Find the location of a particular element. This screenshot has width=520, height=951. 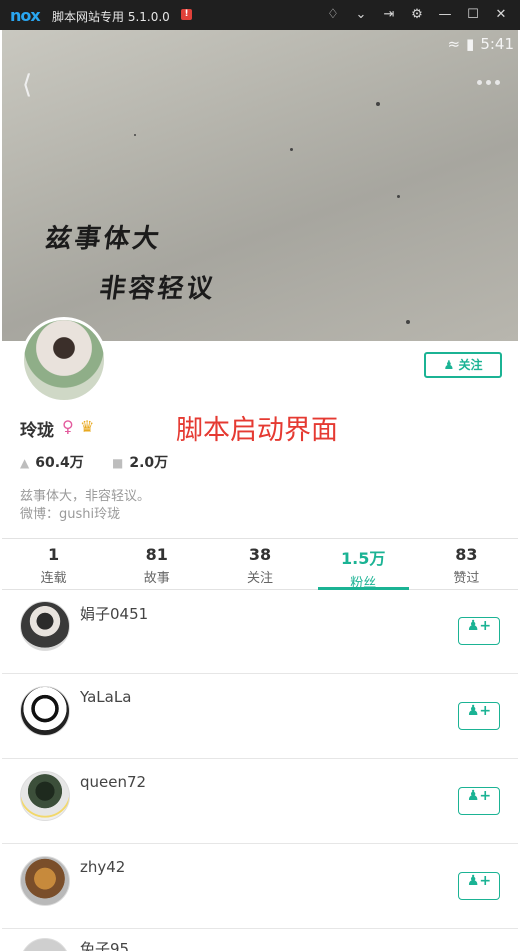

list-item: YaLaLa ♟+ is located at coordinates (260, 716).